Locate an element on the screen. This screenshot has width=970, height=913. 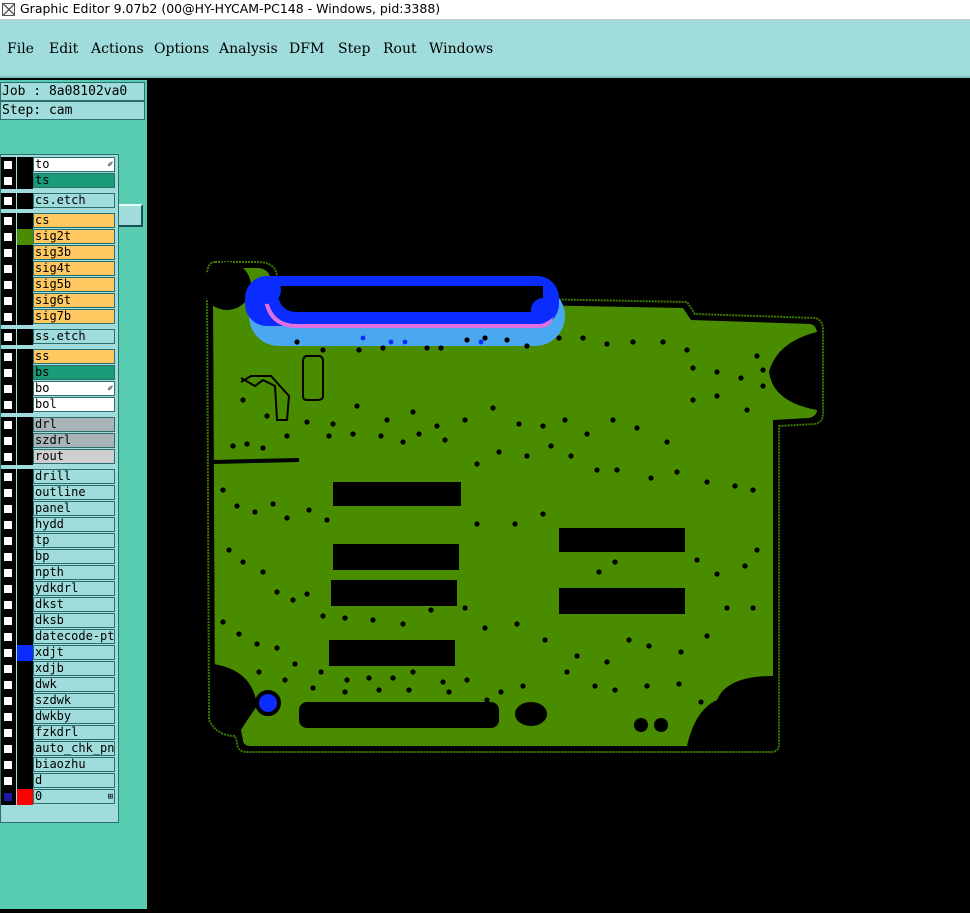
menu-edit: Edit is located at coordinates (63, 49).